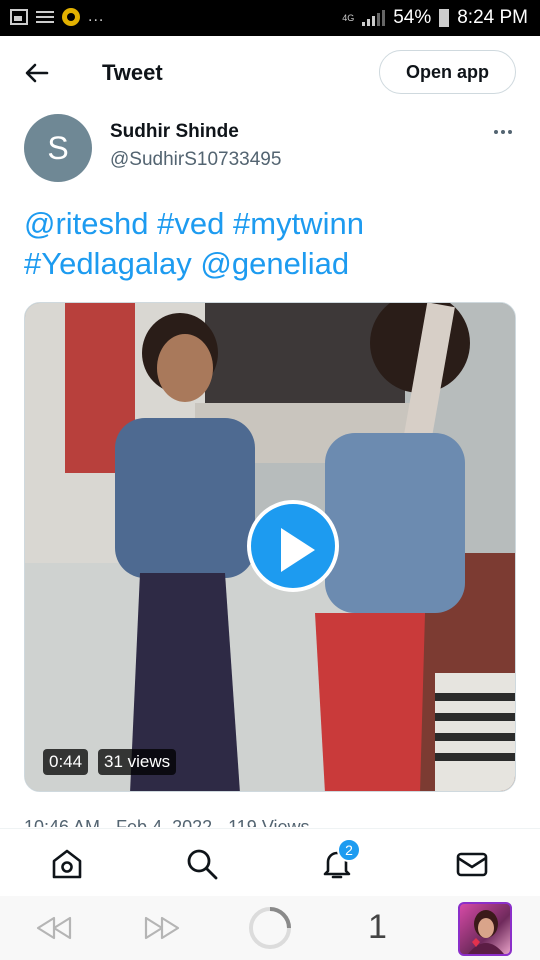 Image resolution: width=540 pixels, height=960 pixels. What do you see at coordinates (19, 17) in the screenshot?
I see `gallery-notification-icon` at bounding box center [19, 17].